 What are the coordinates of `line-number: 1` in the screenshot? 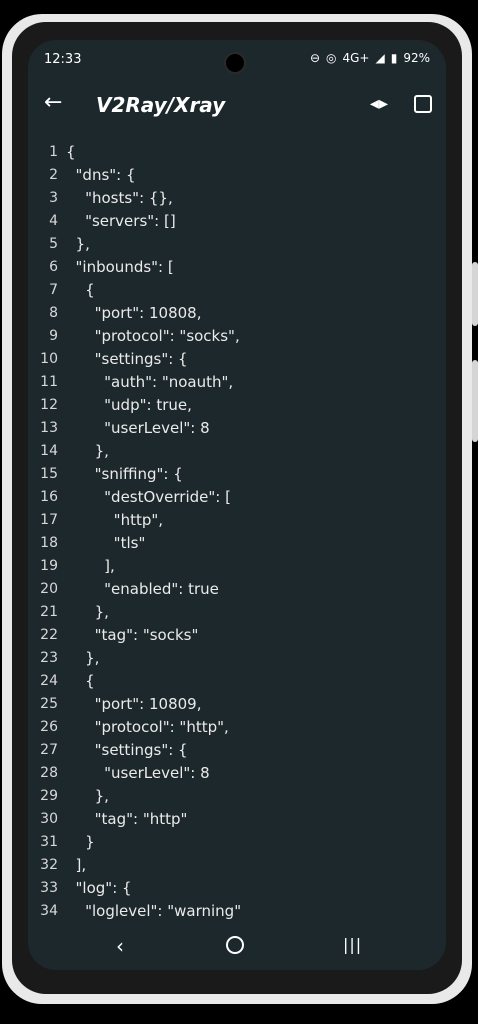 It's located at (53, 152).